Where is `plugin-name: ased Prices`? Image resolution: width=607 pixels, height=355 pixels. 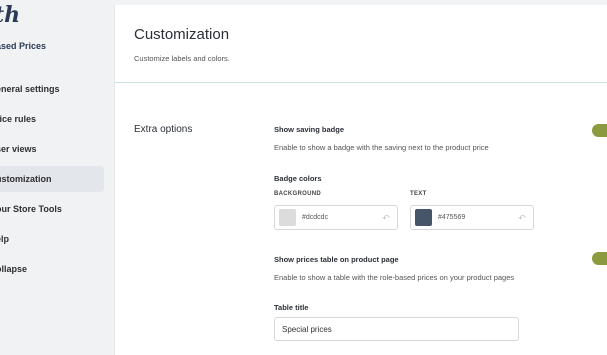
plugin-name: ased Prices is located at coordinates (23, 46).